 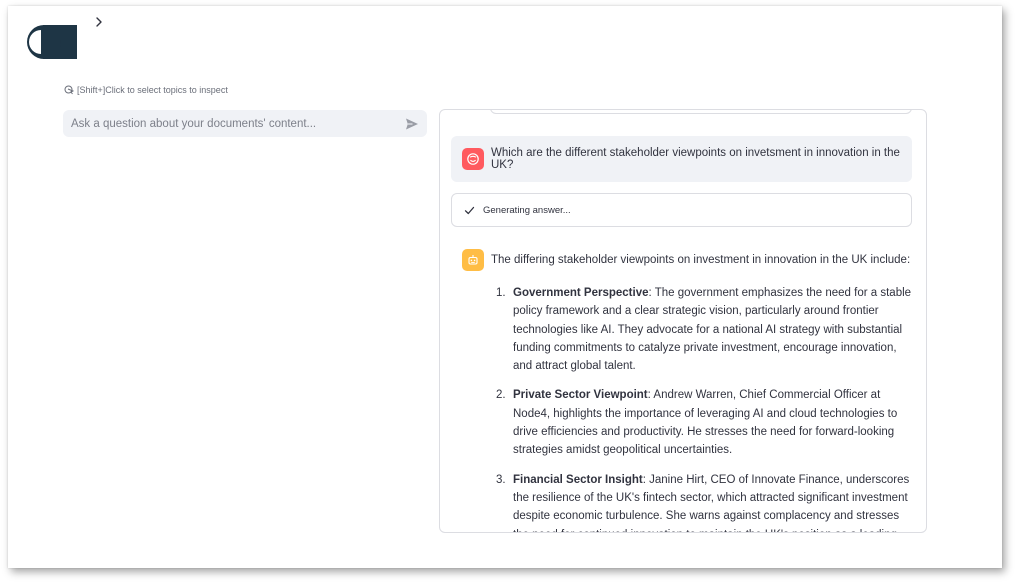 I want to click on previous-message-edge, so click(x=701, y=112).